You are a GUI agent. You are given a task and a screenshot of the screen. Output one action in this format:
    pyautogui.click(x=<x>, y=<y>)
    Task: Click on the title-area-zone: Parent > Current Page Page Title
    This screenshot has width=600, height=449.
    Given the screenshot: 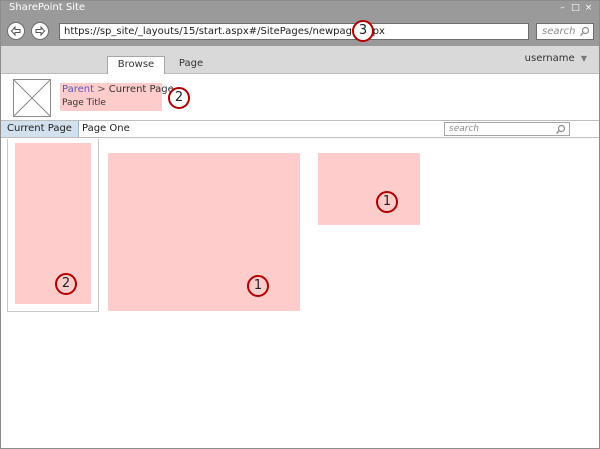 What is the action you would take?
    pyautogui.click(x=117, y=97)
    